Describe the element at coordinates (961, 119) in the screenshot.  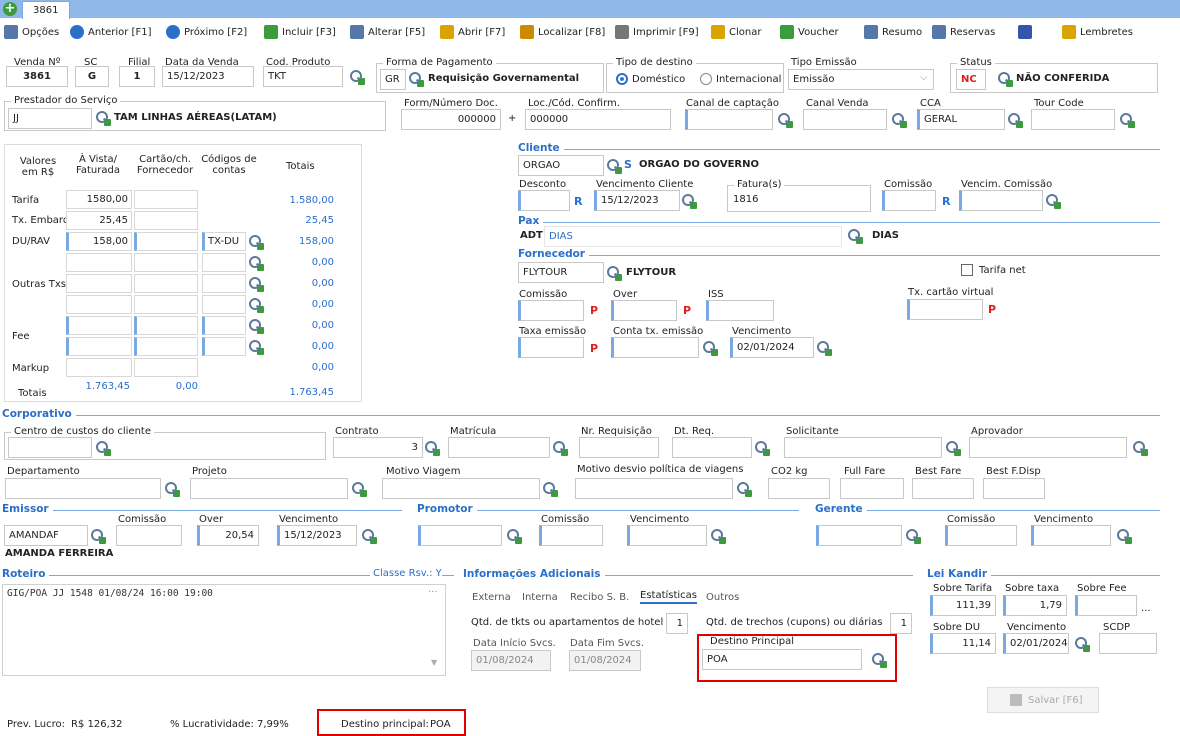
I see `cca-field: GERAL` at that location.